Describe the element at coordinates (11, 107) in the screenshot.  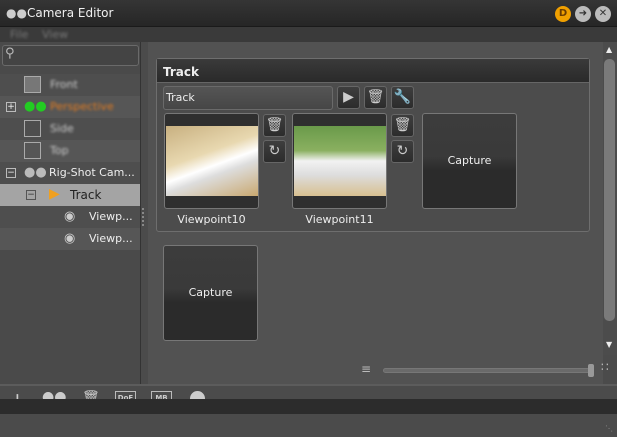
I see `expand-icon: +` at that location.